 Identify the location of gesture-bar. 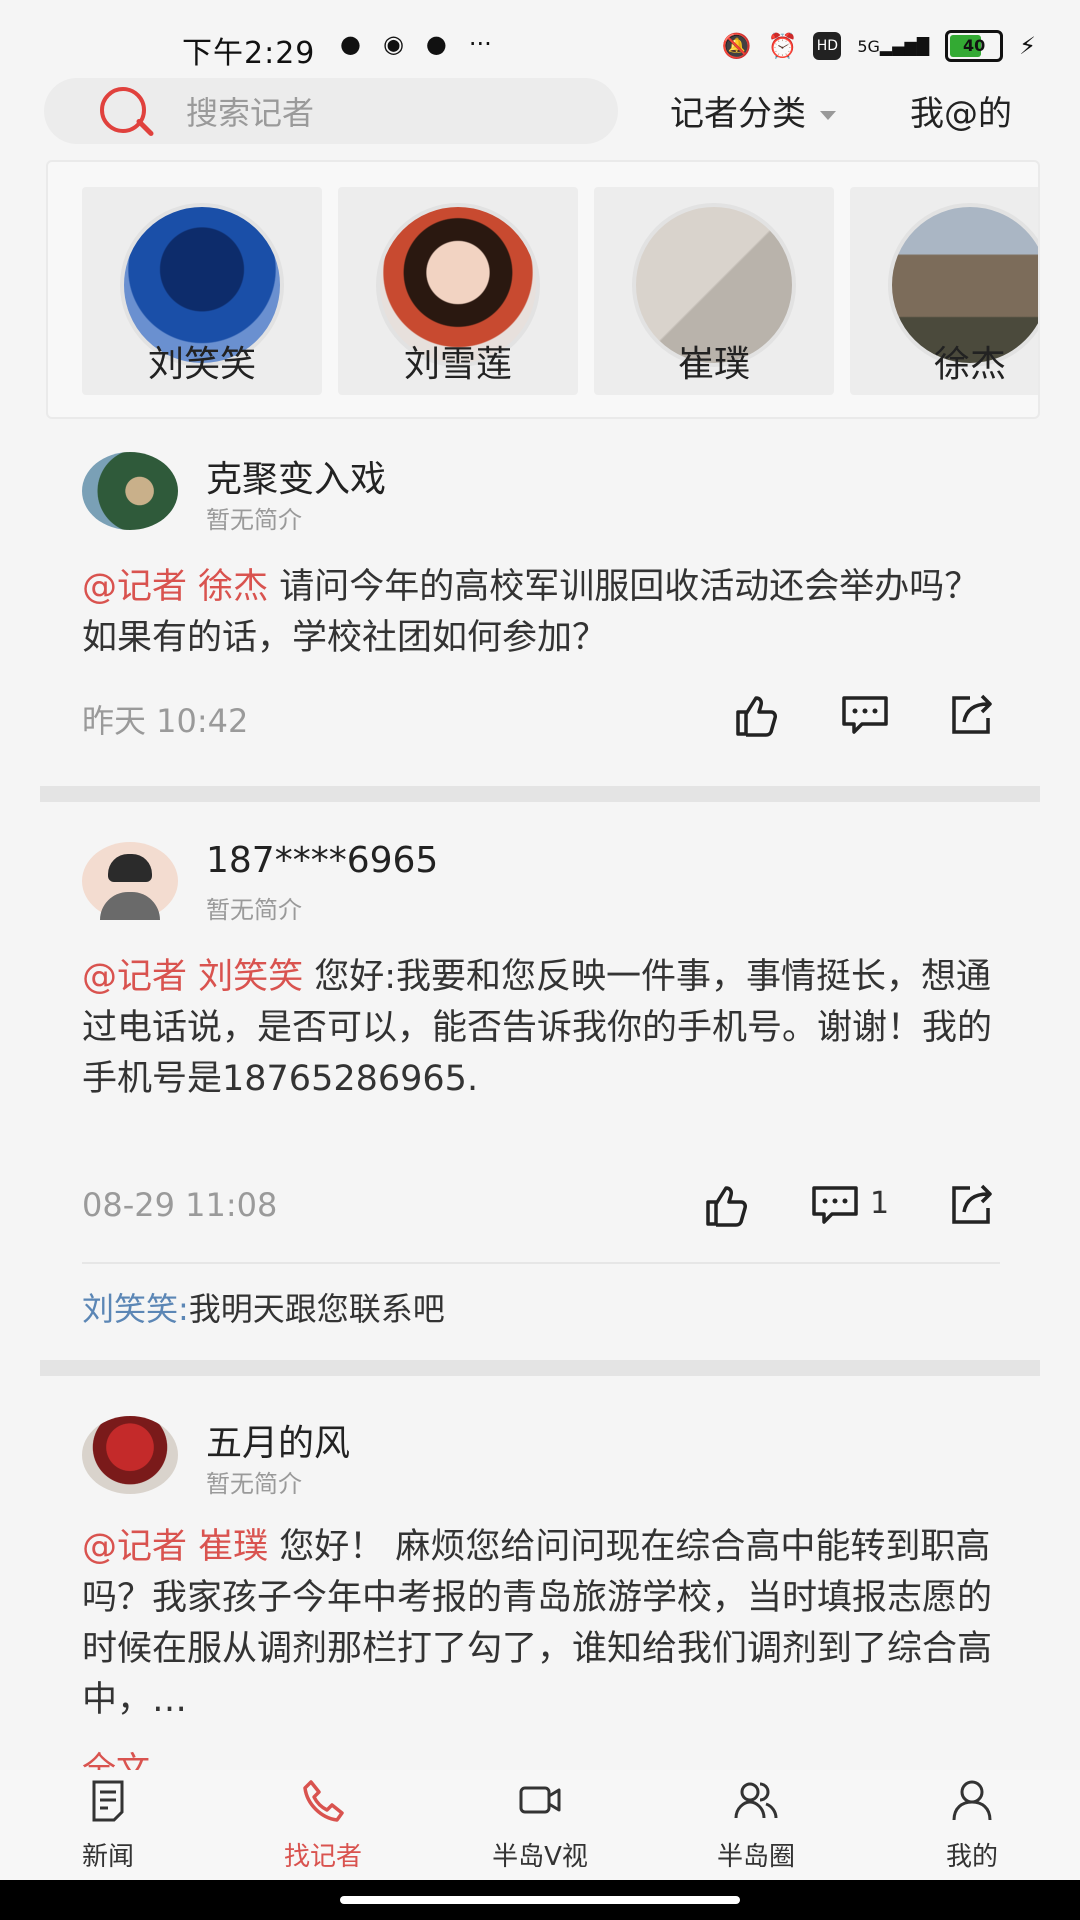
(540, 1900).